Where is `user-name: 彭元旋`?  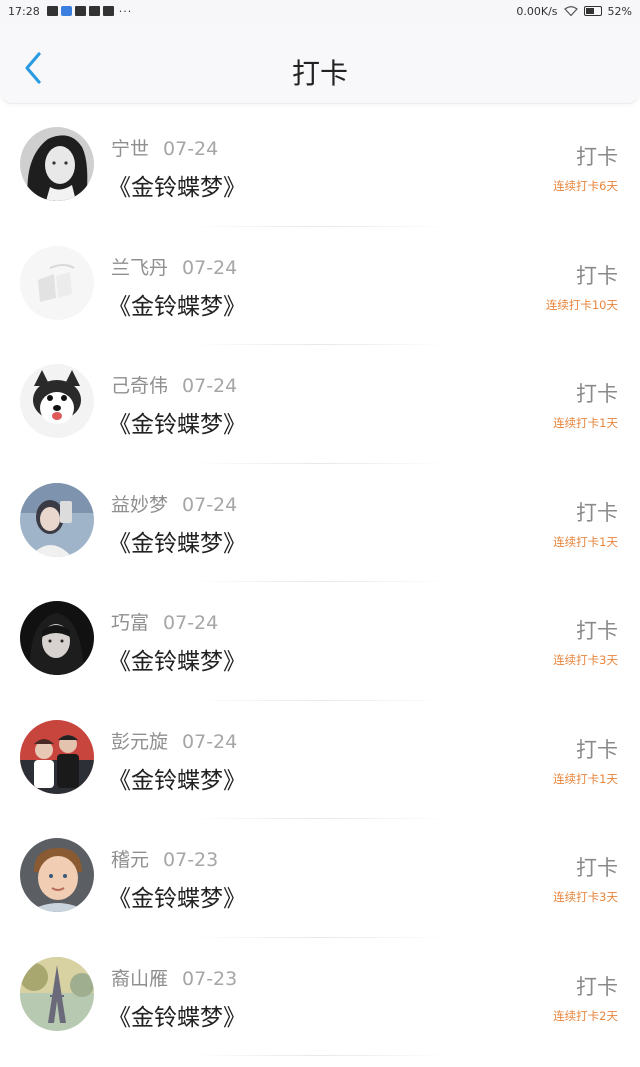 user-name: 彭元旋 is located at coordinates (139, 742).